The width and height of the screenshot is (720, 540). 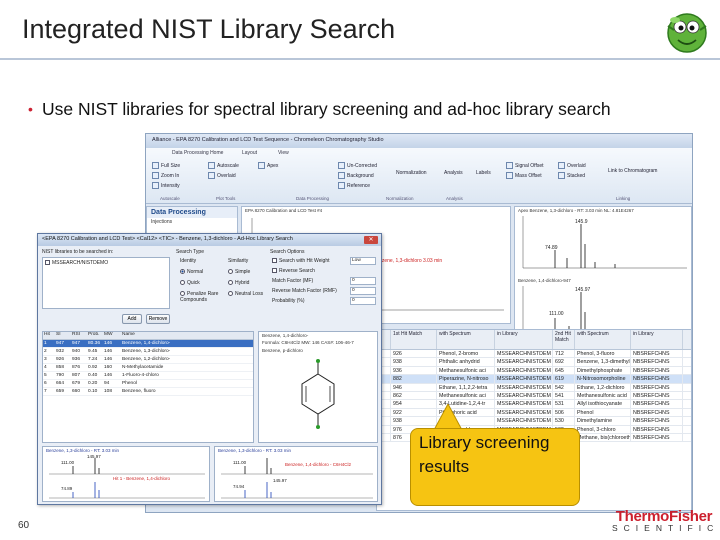 What do you see at coordinates (657, 339) in the screenshot?
I see `grid-header-library-2: in Library` at bounding box center [657, 339].